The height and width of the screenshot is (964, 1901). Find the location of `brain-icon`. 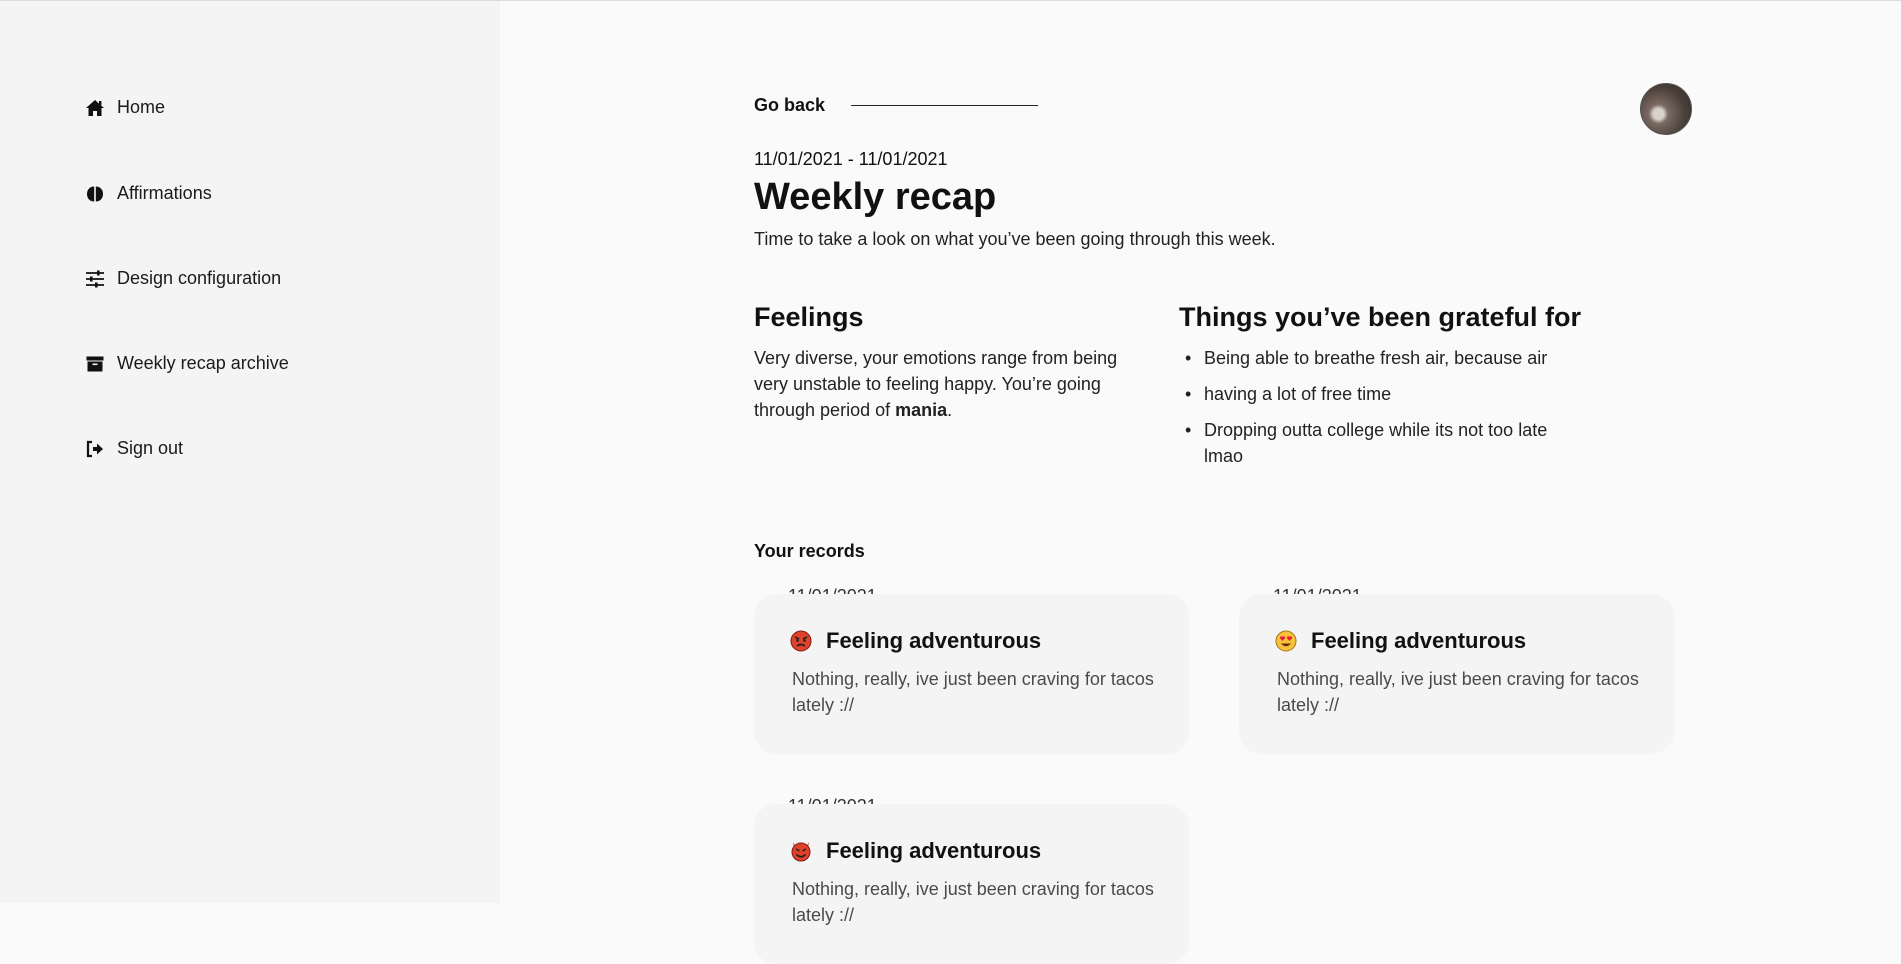

brain-icon is located at coordinates (95, 194).